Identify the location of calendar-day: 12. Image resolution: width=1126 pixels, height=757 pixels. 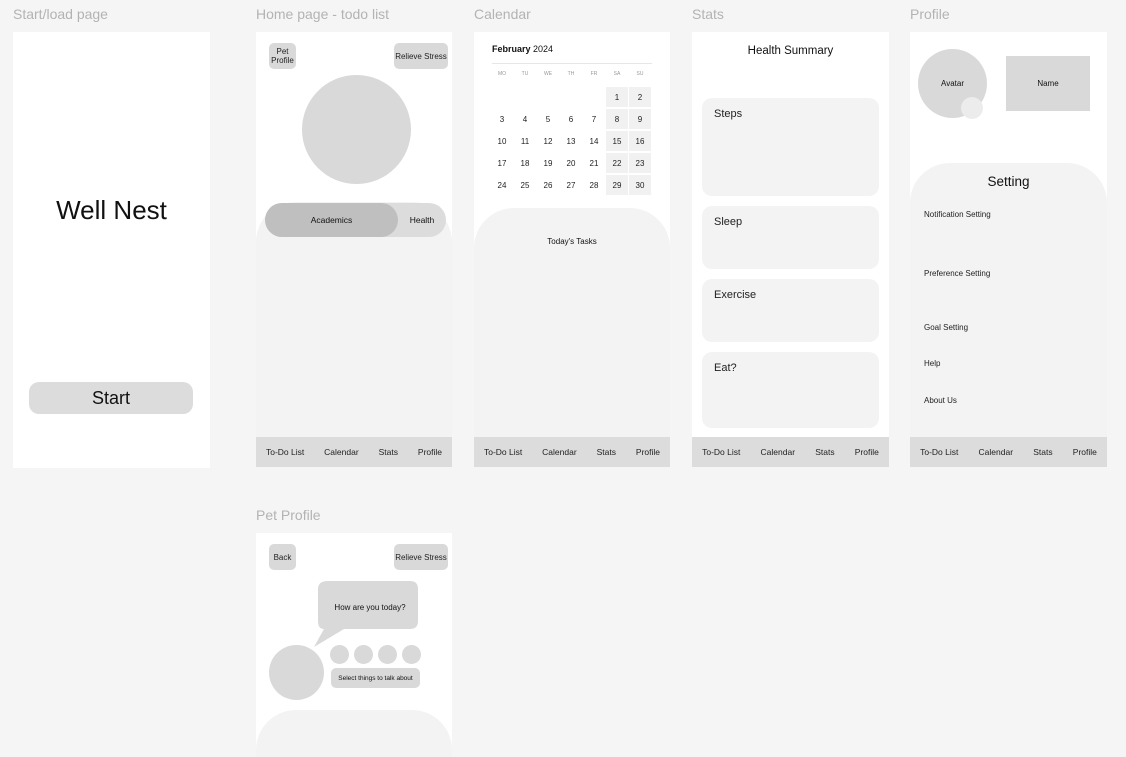
(548, 141).